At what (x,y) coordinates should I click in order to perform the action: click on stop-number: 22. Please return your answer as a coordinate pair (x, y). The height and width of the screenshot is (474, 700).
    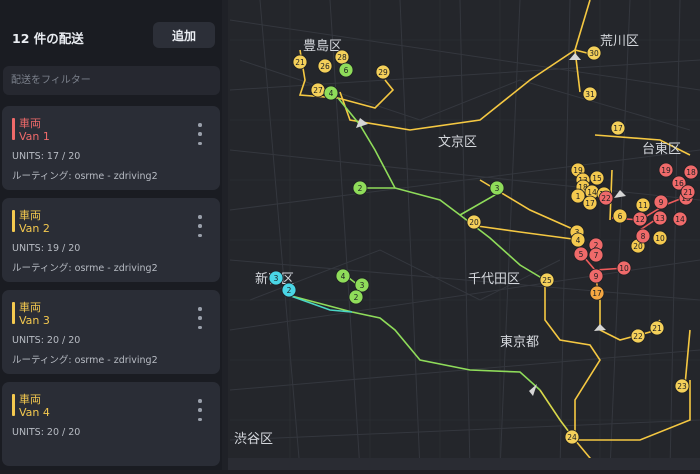
    Looking at the image, I should click on (638, 336).